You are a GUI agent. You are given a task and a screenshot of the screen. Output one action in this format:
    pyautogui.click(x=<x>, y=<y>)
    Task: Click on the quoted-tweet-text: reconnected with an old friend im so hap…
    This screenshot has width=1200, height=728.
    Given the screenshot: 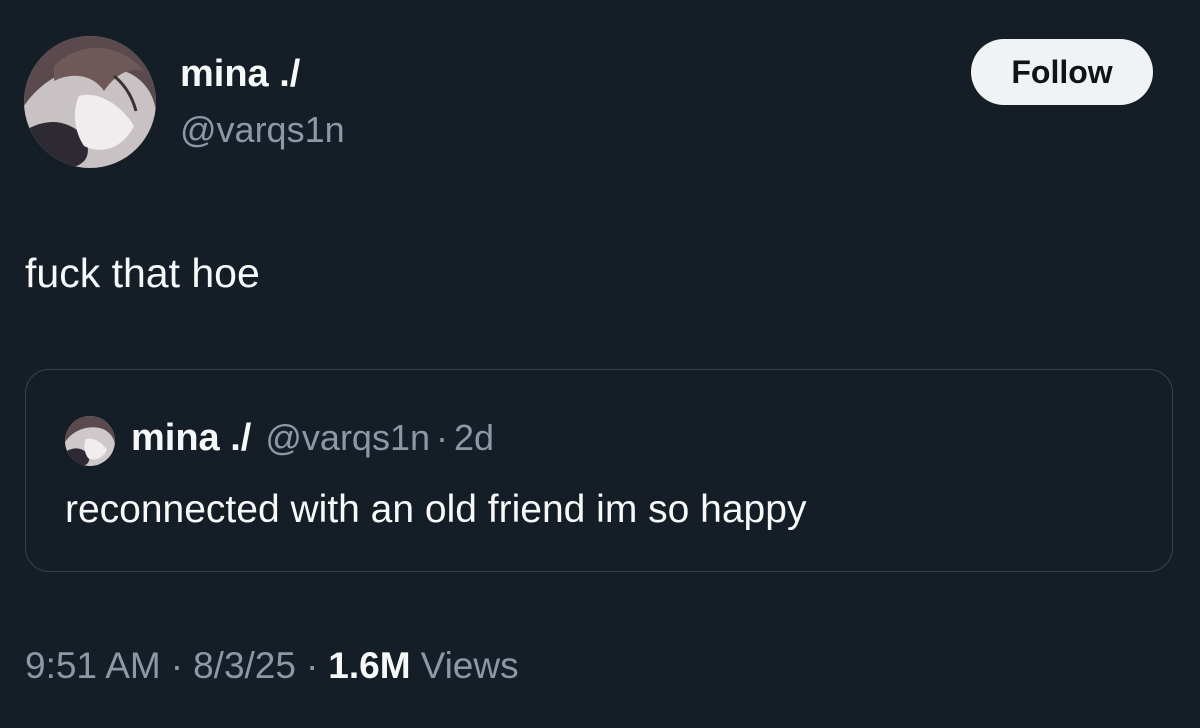 What is the action you would take?
    pyautogui.click(x=436, y=509)
    